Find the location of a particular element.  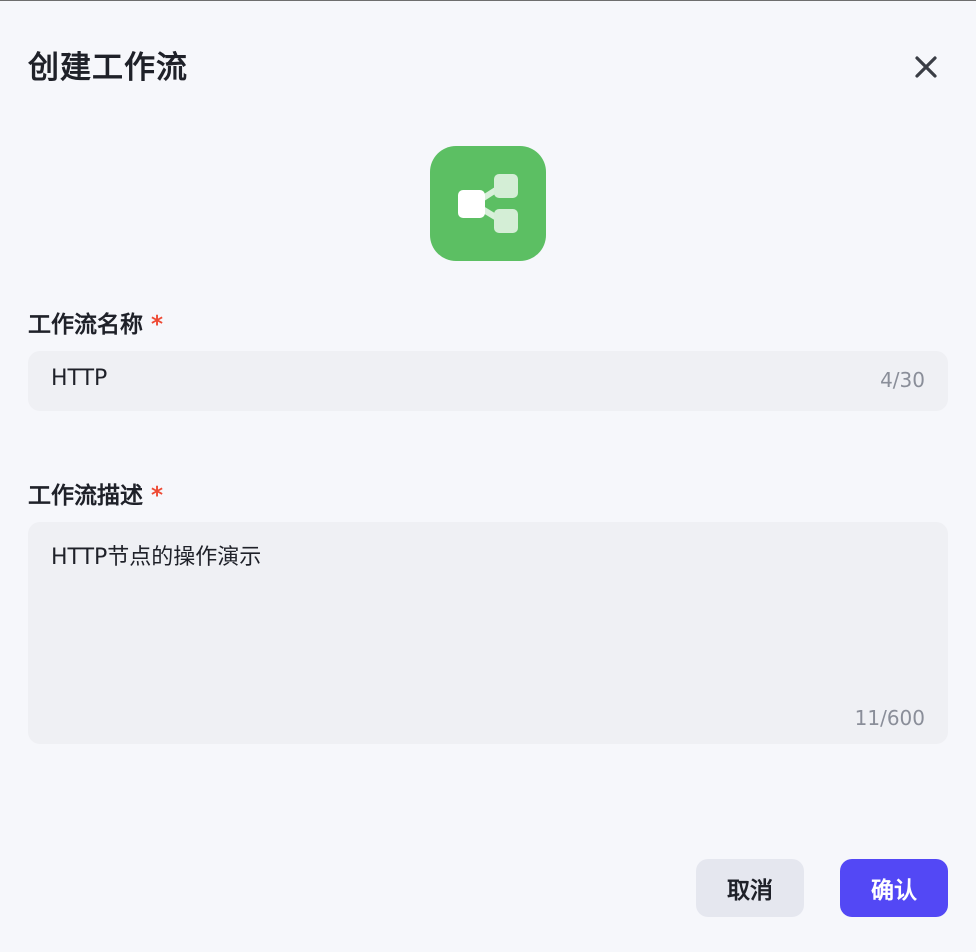

desc-label-text: 工作流描述 is located at coordinates (85, 496).